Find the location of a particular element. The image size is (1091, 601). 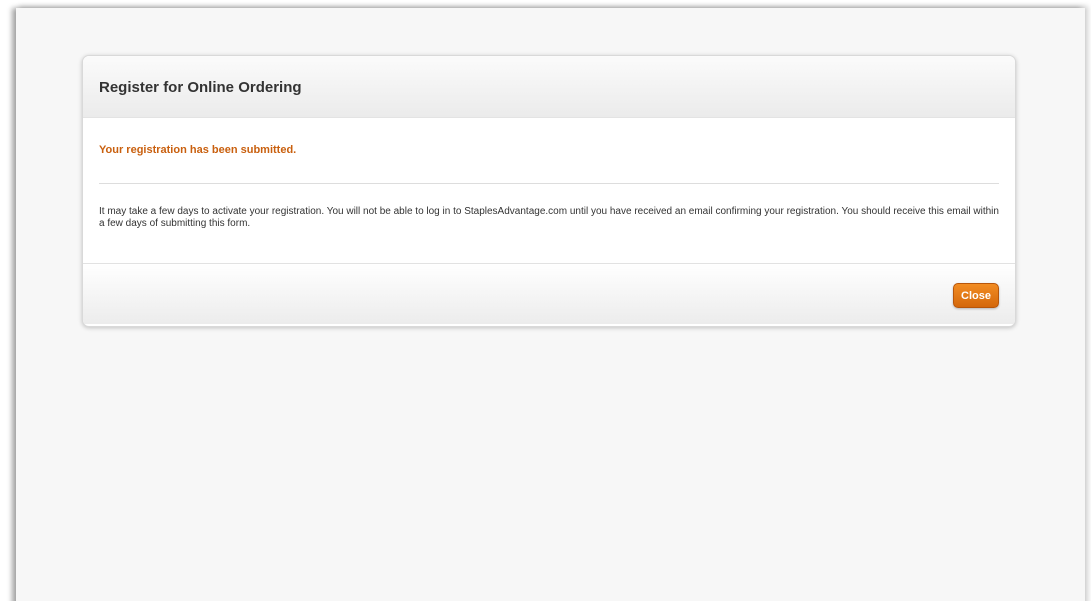

success-message: Your registration has been submitted. is located at coordinates (198, 150).